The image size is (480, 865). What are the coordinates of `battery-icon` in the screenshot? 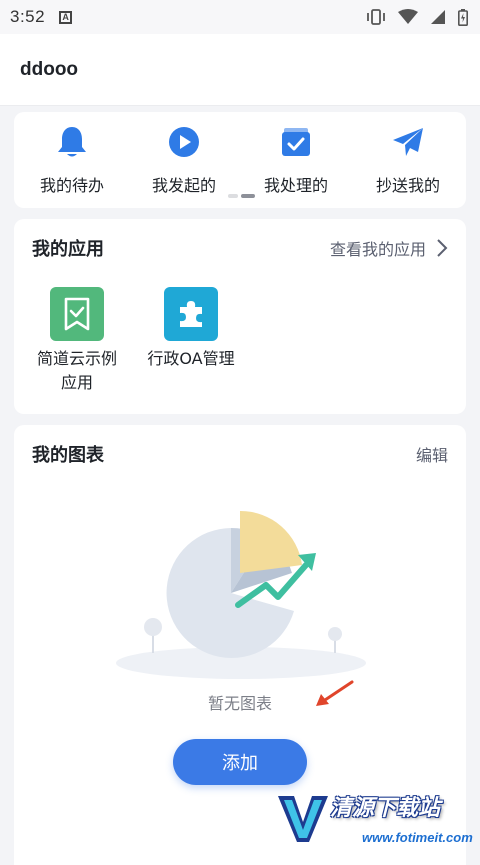 It's located at (463, 17).